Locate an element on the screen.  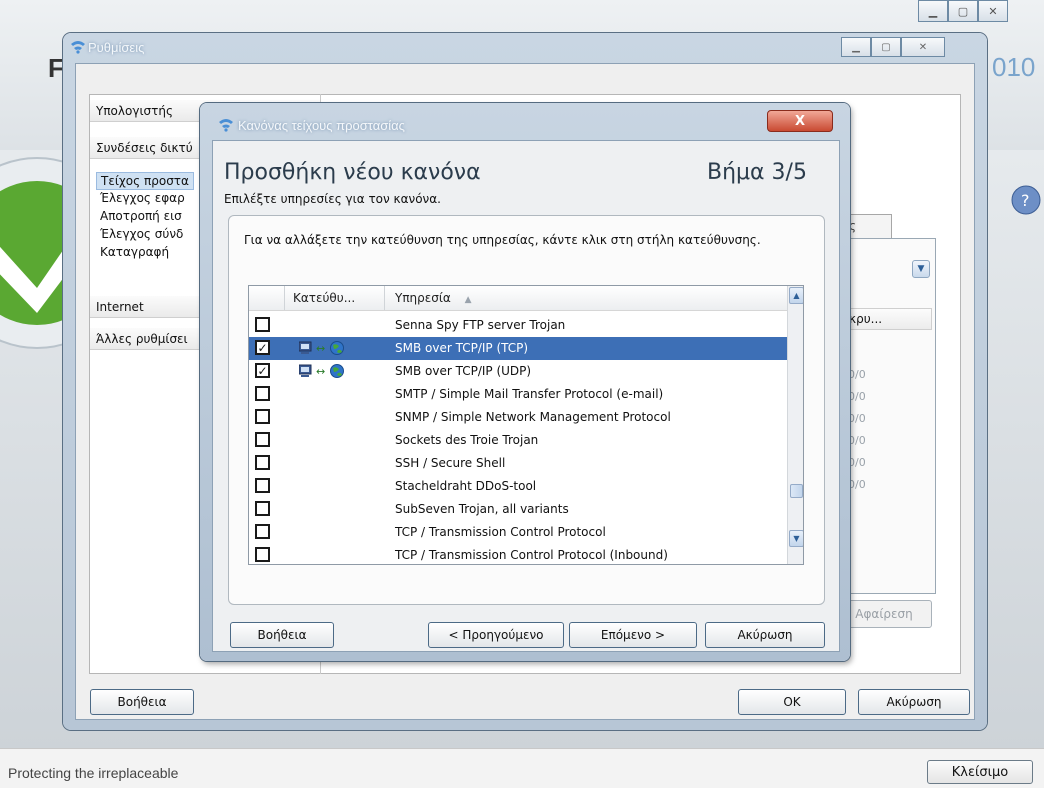
wizard-subtitle: Επιλέξτε υπηρεσίες για τον κανόνα. is located at coordinates (332, 199).